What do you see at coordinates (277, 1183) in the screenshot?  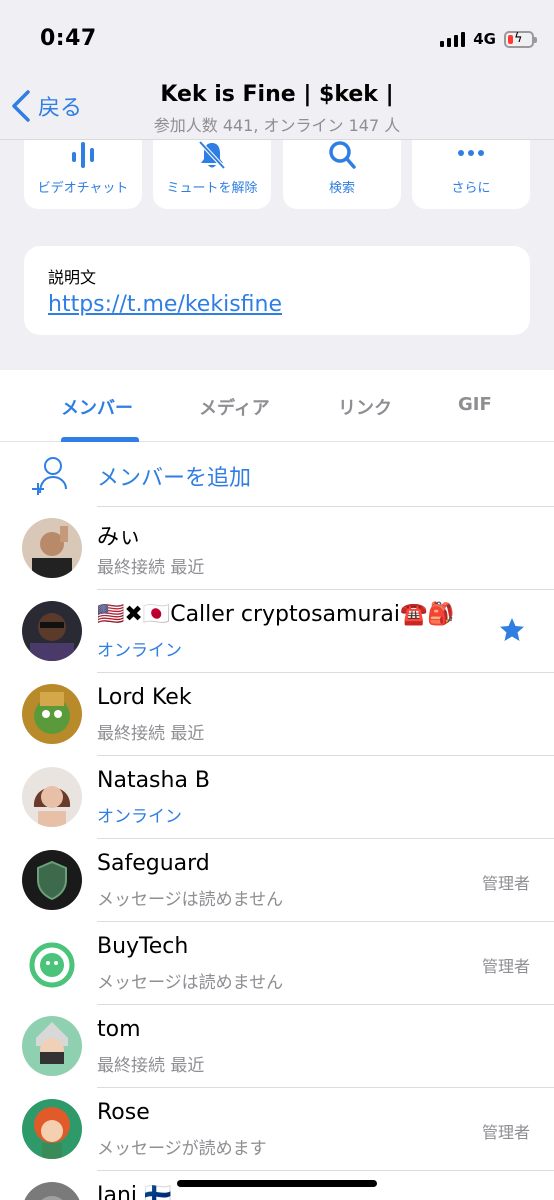 I see `home-indicator` at bounding box center [277, 1183].